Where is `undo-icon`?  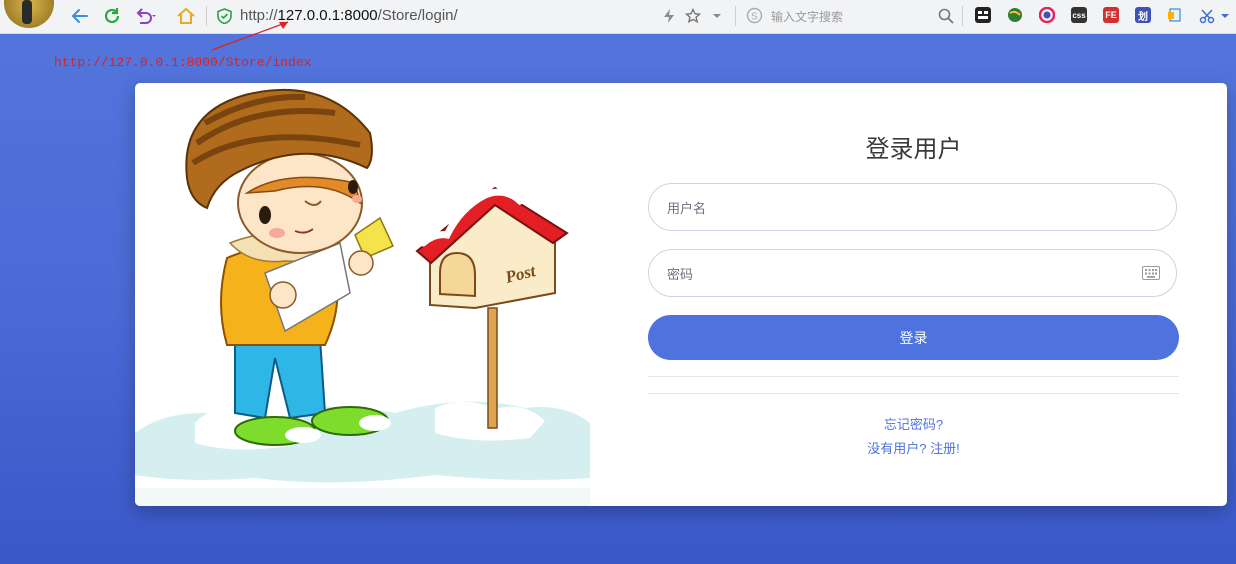 undo-icon is located at coordinates (145, 16).